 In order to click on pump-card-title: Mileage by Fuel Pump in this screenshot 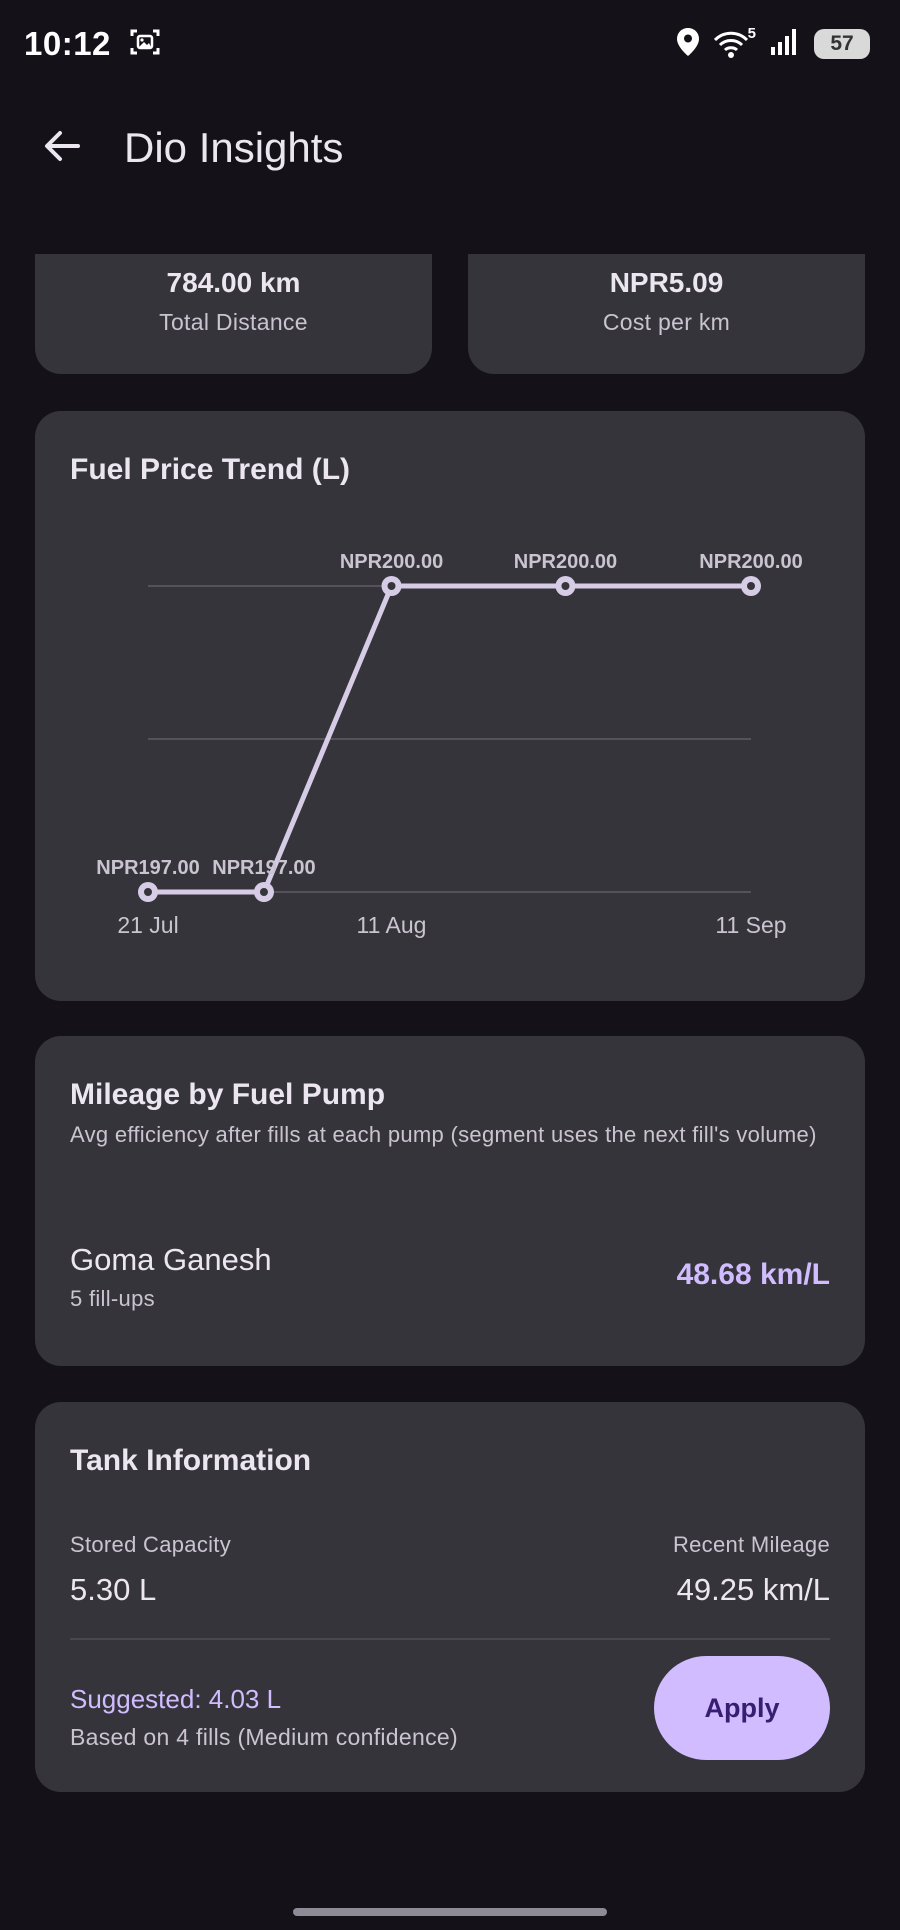, I will do `click(228, 1094)`.